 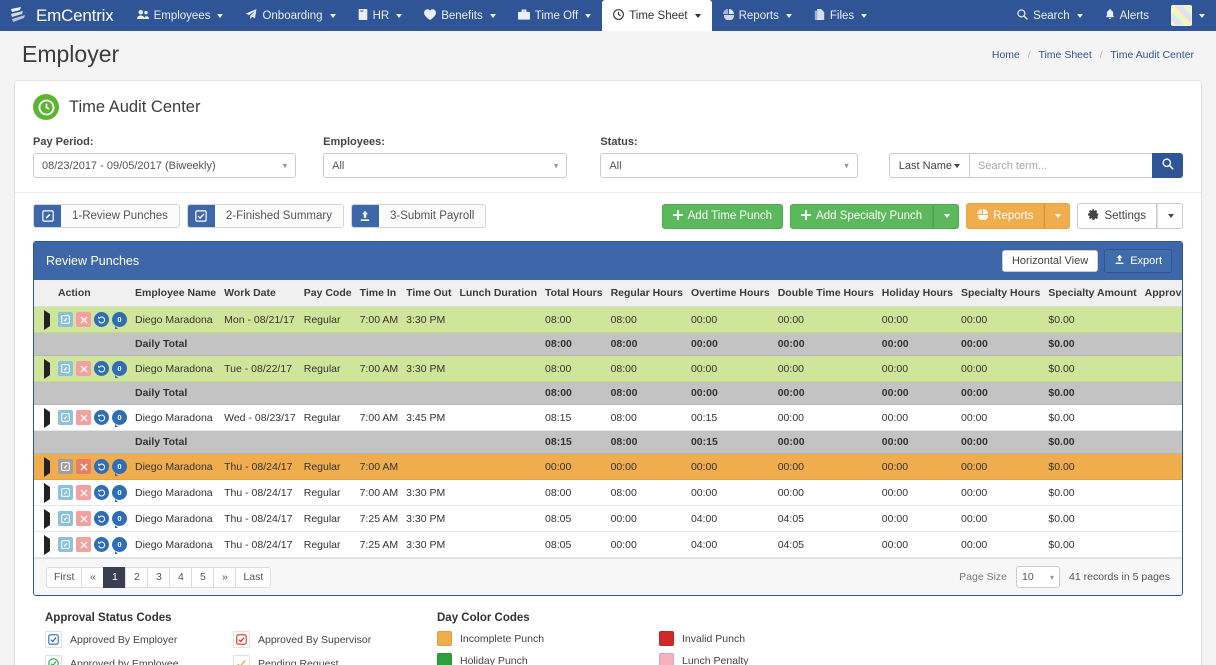 What do you see at coordinates (176, 293) in the screenshot?
I see `th-employee-name: Employee Name` at bounding box center [176, 293].